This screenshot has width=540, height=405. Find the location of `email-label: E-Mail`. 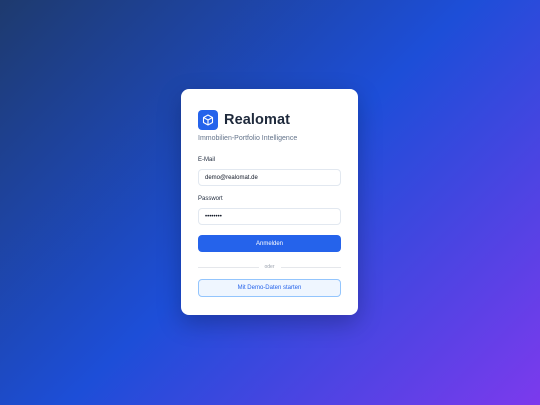

email-label: E-Mail is located at coordinates (207, 160).